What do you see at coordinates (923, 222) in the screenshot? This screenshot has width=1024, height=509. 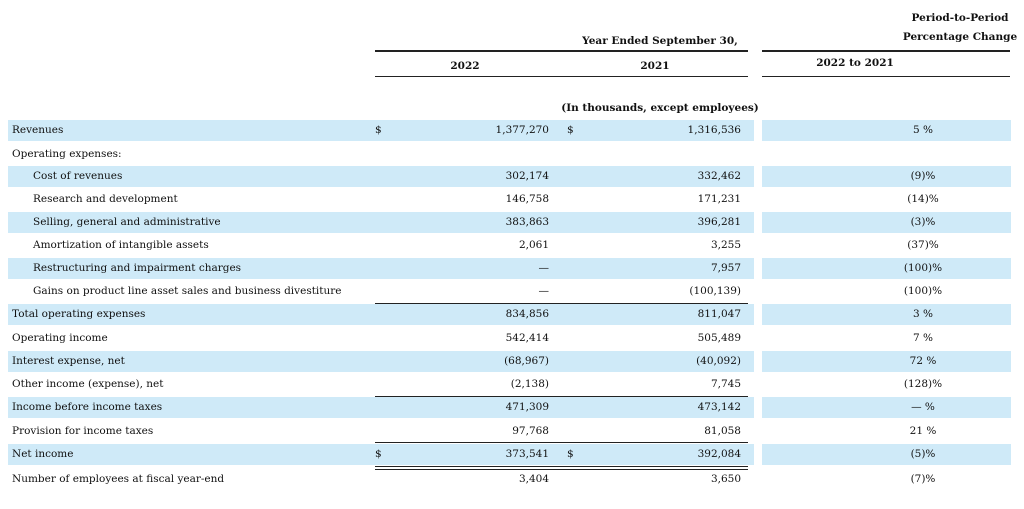 I see `percent-change: (3)%` at bounding box center [923, 222].